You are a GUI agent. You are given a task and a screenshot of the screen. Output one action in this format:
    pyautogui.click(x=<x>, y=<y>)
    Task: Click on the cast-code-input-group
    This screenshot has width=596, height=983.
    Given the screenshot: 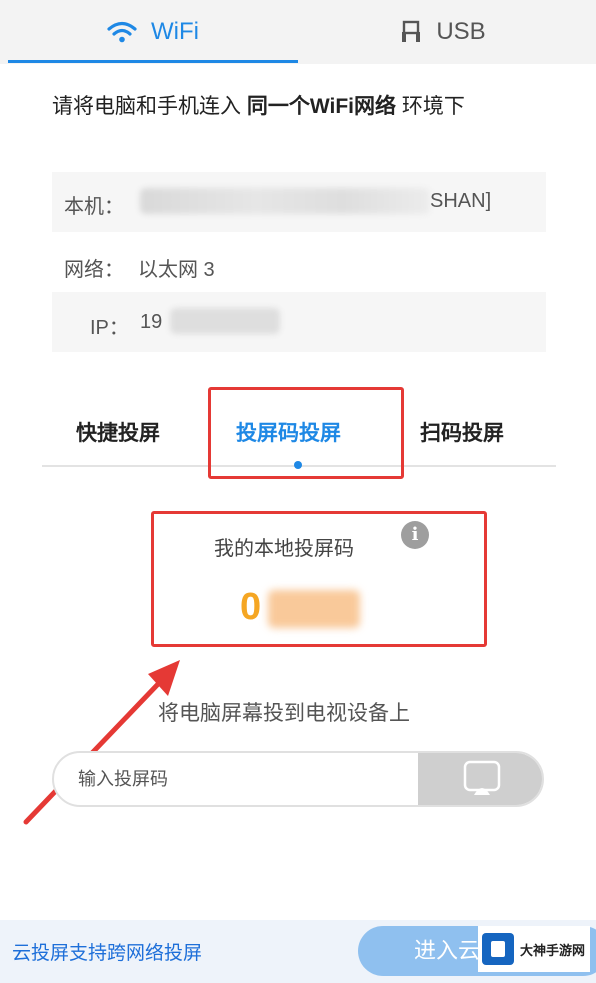 What is the action you would take?
    pyautogui.click(x=298, y=779)
    